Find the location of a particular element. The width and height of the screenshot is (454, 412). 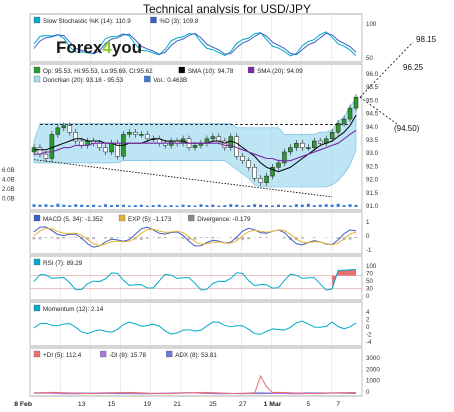

y-tick-rsi: 50 is located at coordinates (369, 281).